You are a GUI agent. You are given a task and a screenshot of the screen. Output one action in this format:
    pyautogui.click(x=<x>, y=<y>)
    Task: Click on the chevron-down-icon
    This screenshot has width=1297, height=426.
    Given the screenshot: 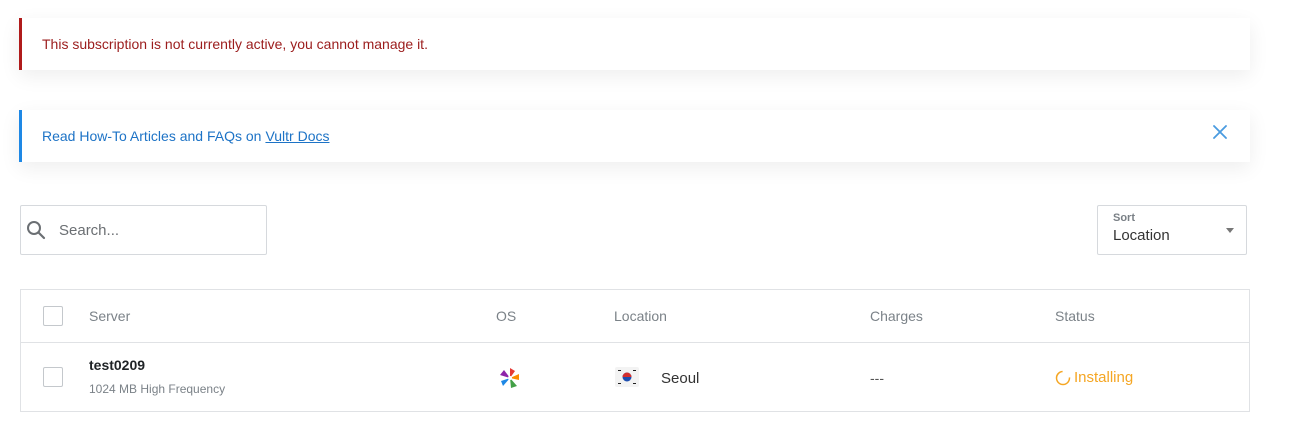 What is the action you would take?
    pyautogui.click(x=1230, y=230)
    